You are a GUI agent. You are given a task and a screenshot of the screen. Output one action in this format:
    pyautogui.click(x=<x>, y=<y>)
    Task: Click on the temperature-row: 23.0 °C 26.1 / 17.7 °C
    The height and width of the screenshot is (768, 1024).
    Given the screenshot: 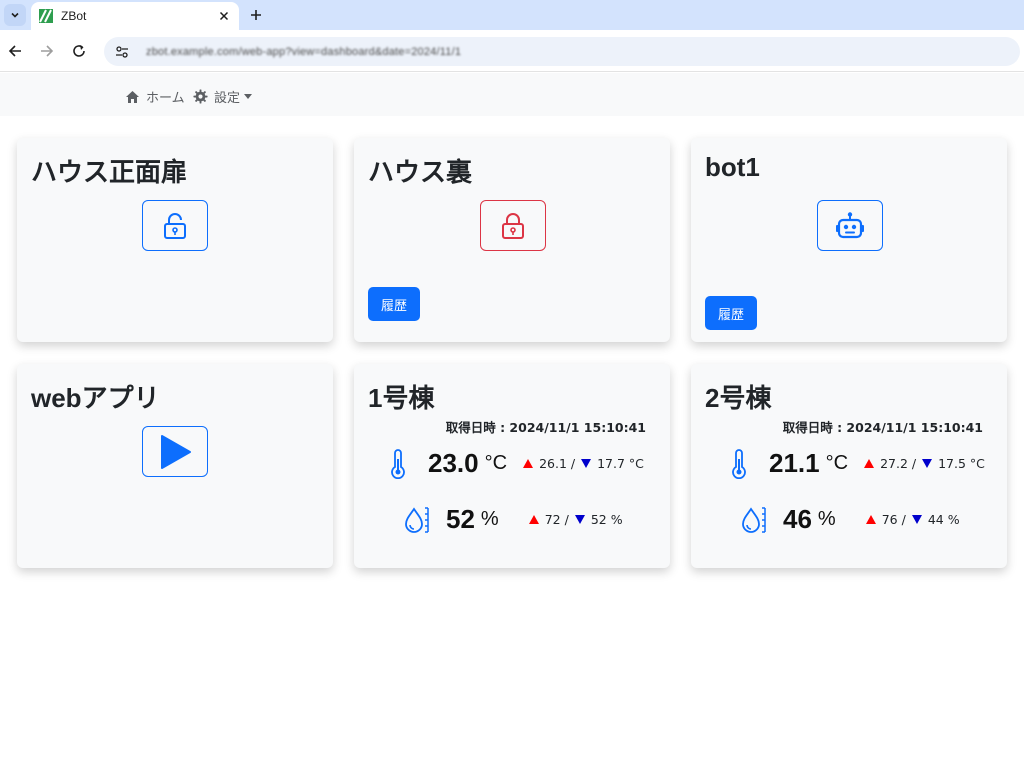 What is the action you would take?
    pyautogui.click(x=517, y=463)
    